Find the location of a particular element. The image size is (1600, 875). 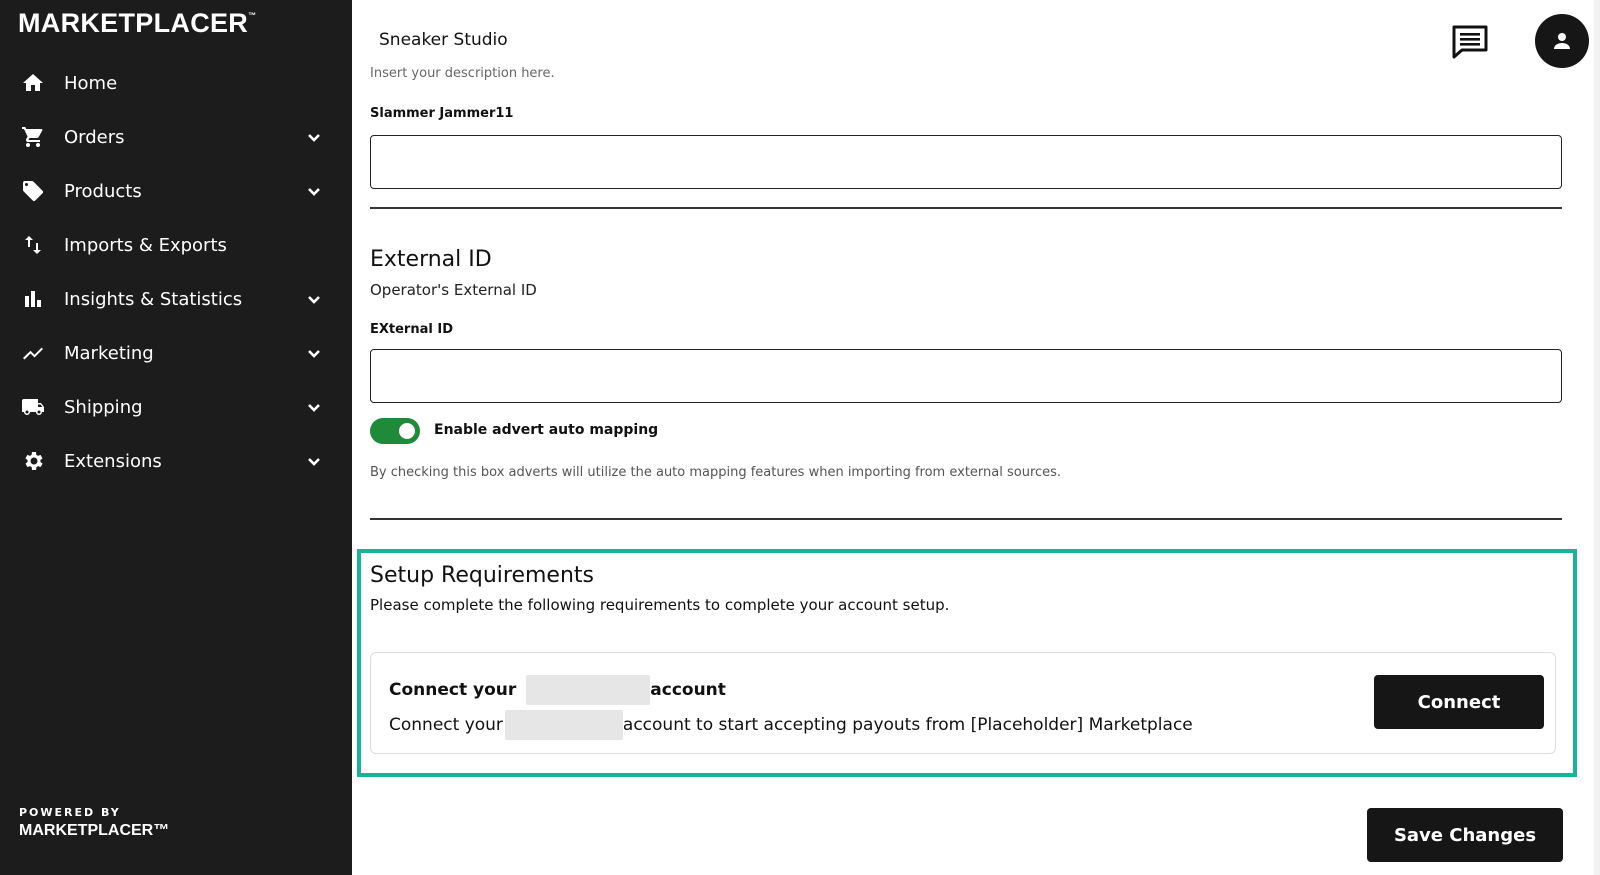

external-id-subtitle: Operator's External ID is located at coordinates (453, 290).